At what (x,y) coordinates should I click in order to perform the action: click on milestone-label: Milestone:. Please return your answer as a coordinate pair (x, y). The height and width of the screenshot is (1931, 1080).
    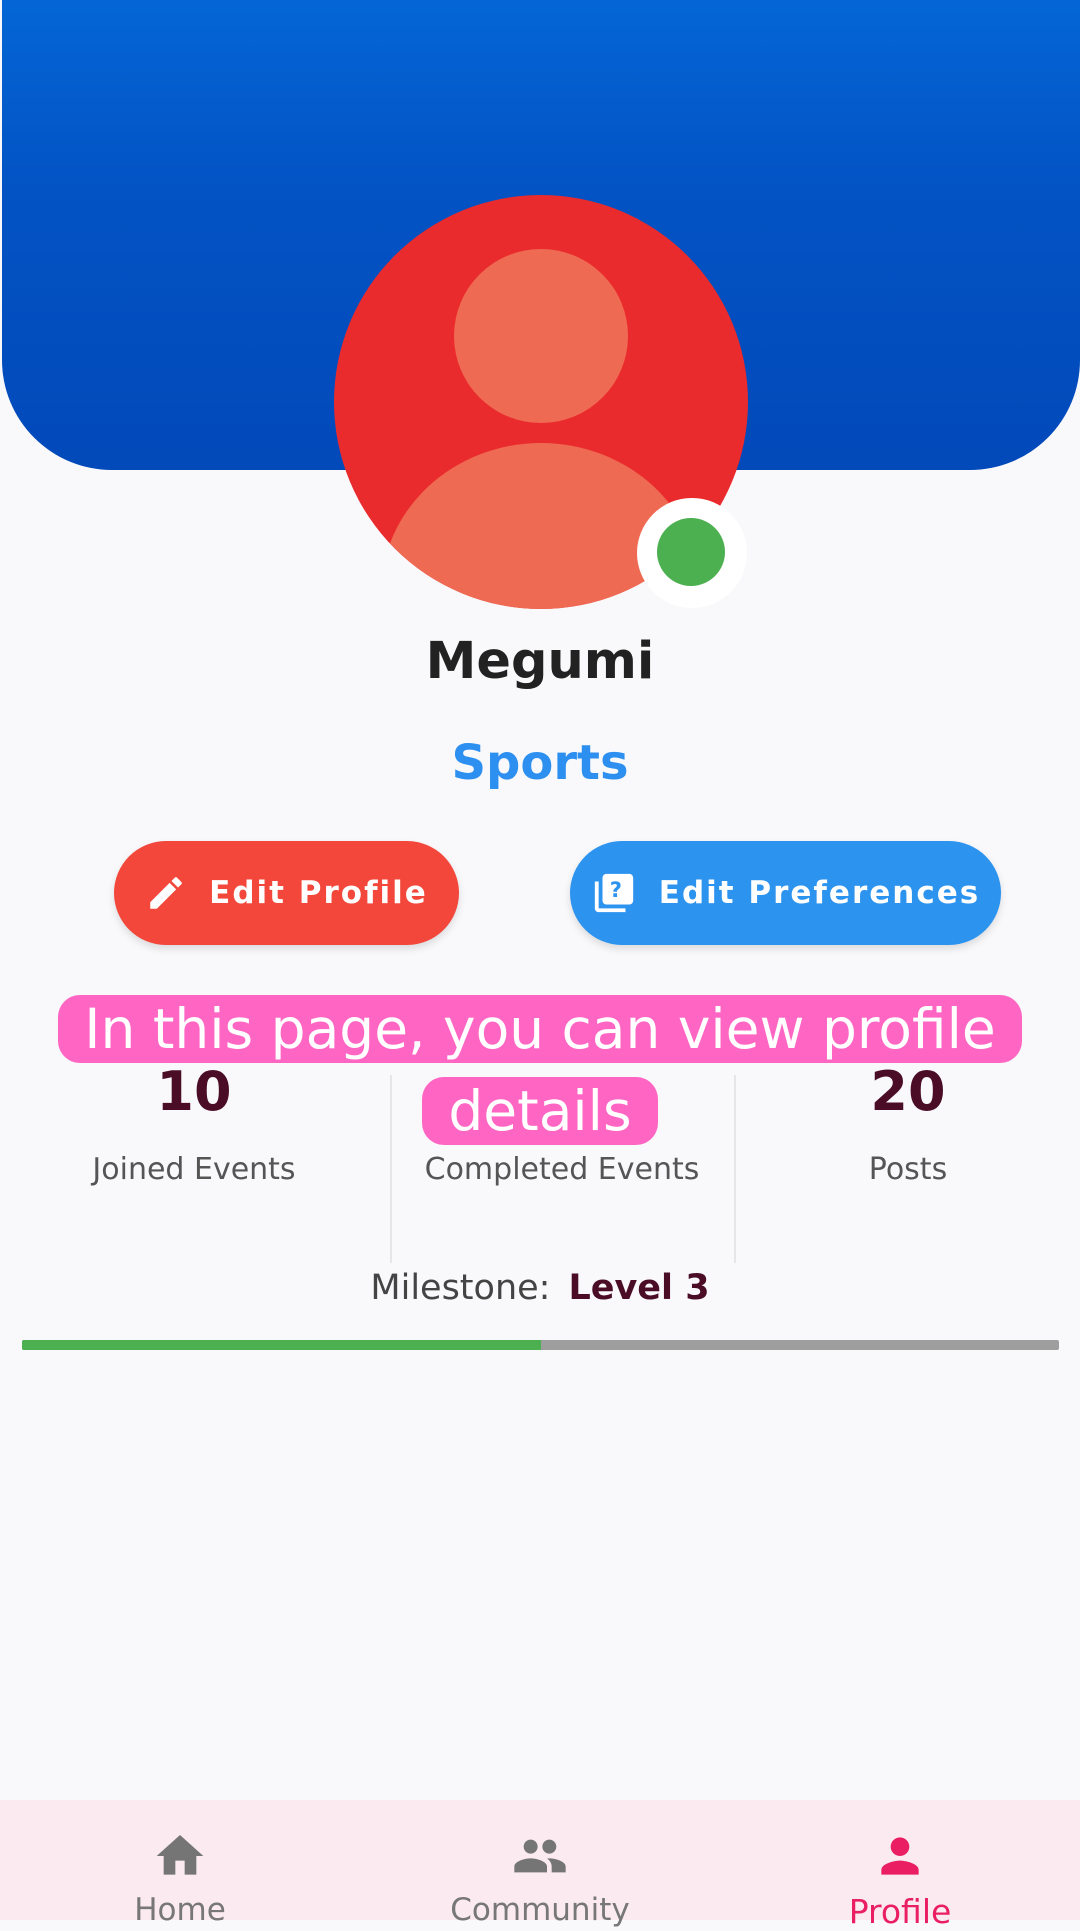
    Looking at the image, I should click on (460, 1288).